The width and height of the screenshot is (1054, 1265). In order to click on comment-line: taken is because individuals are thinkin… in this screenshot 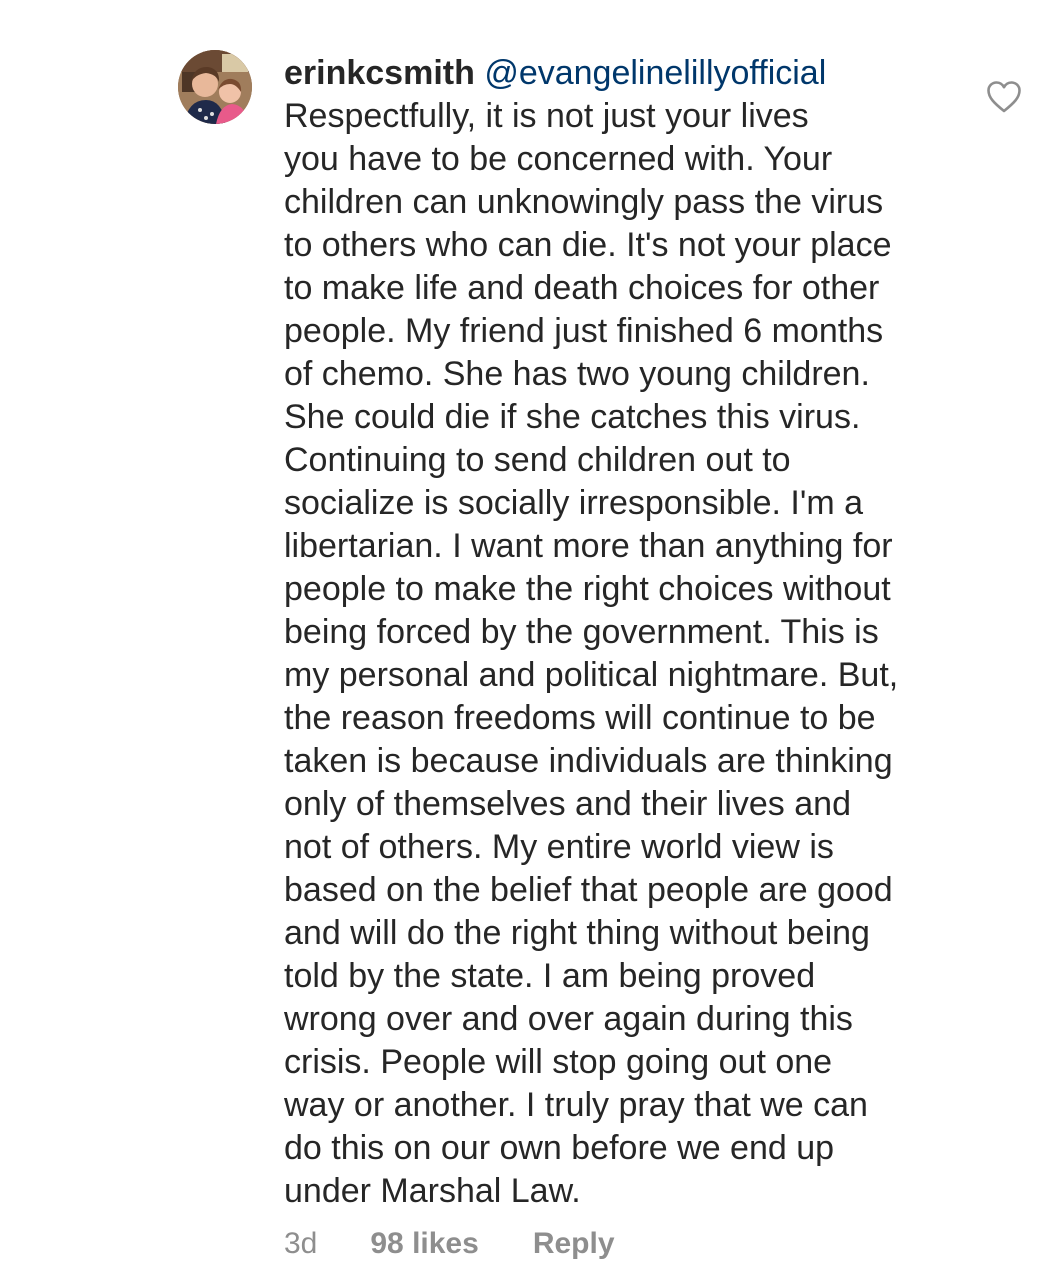, I will do `click(588, 761)`.